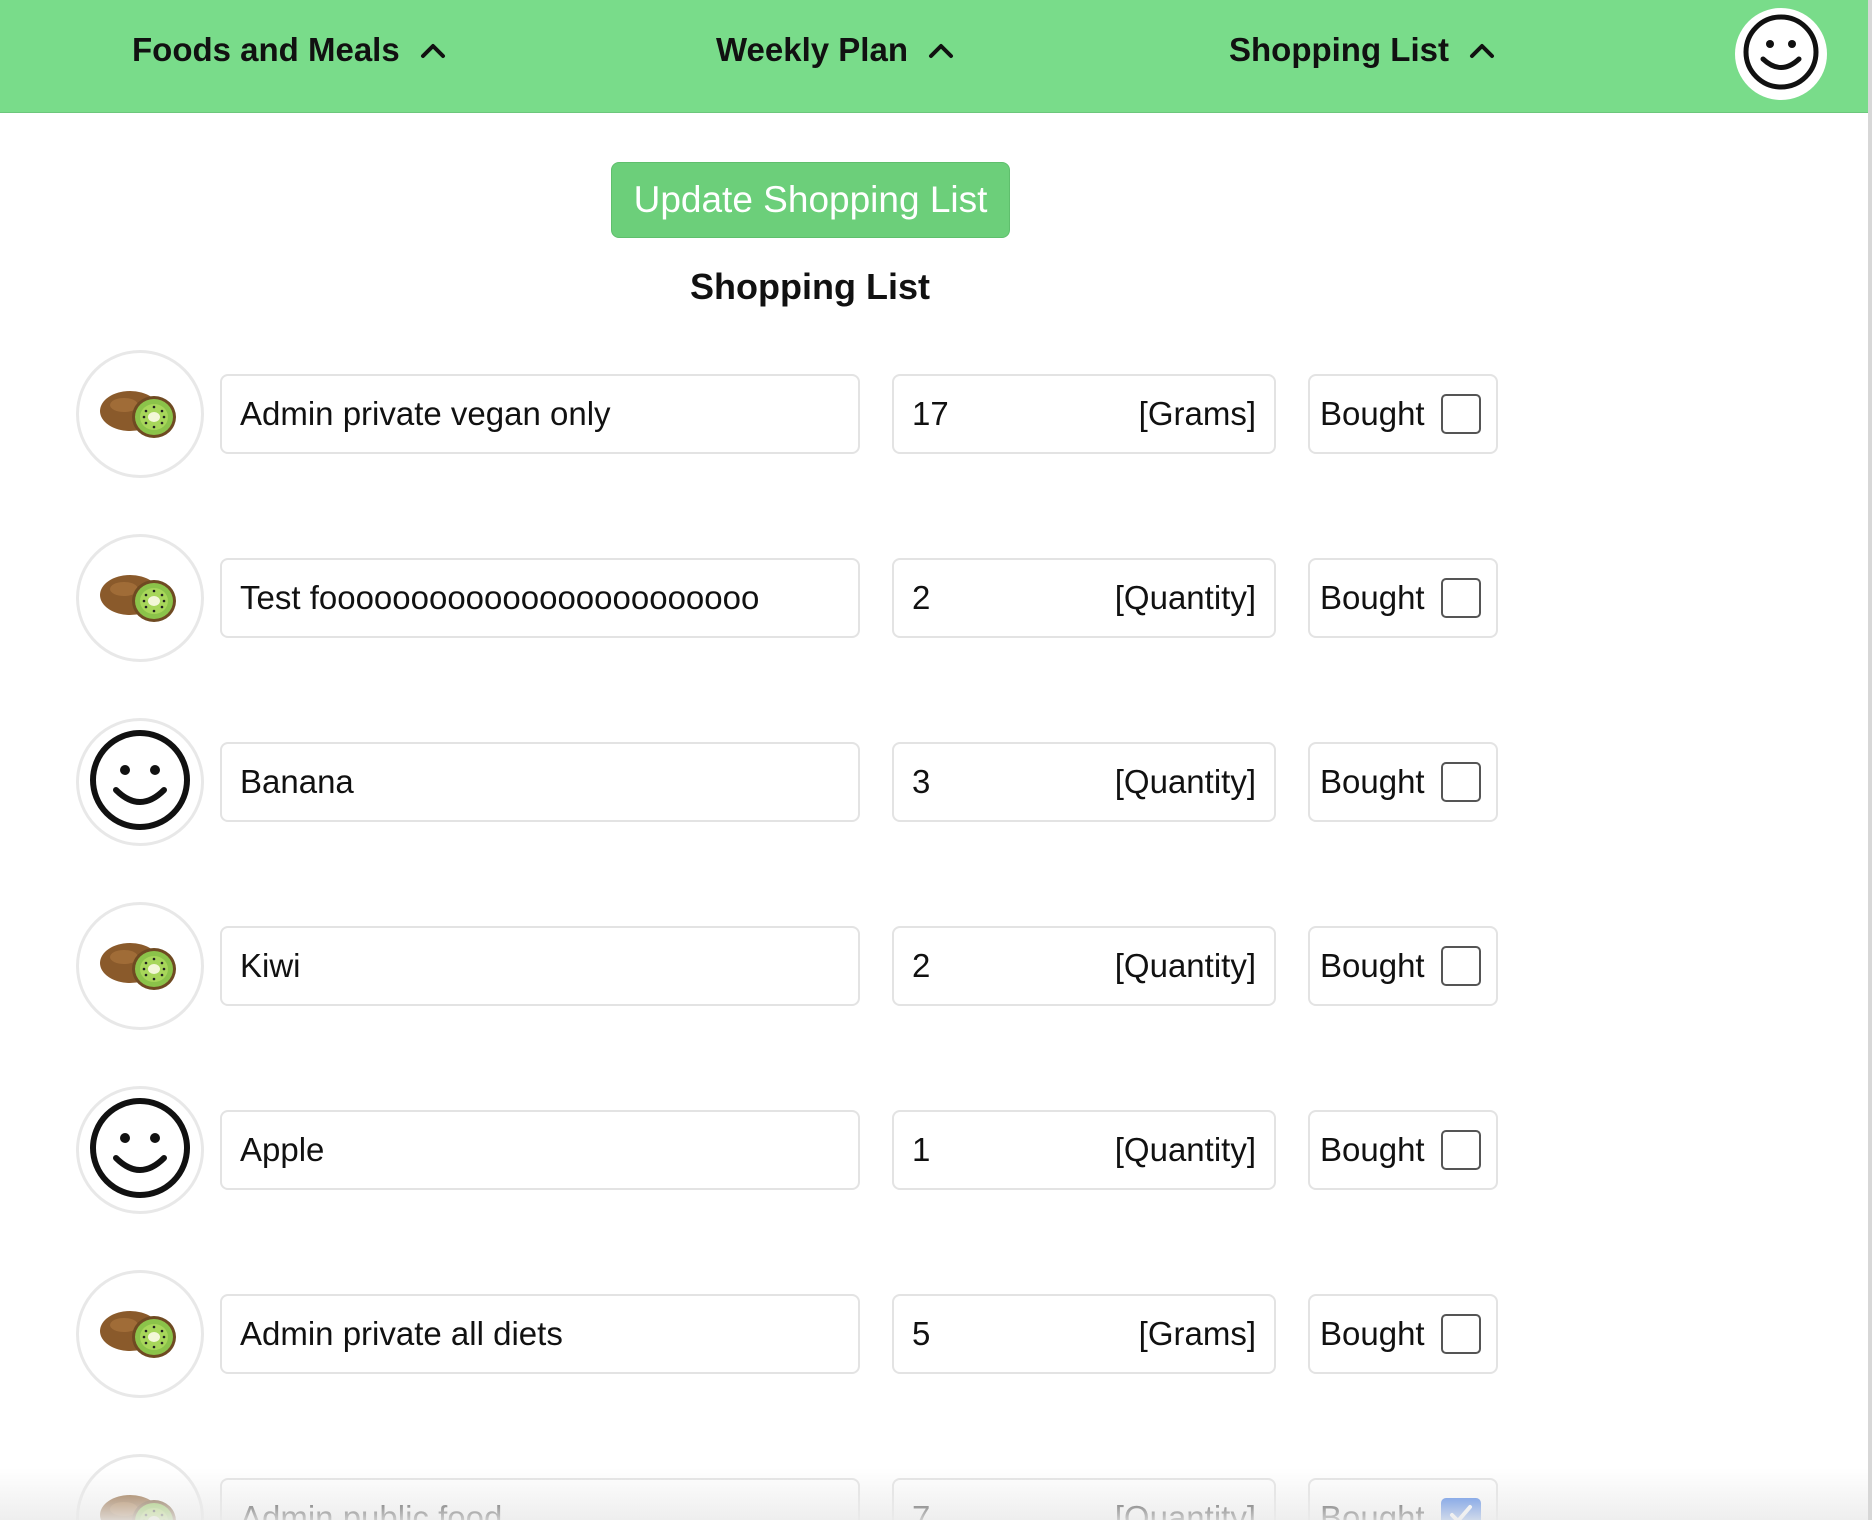  What do you see at coordinates (1084, 414) in the screenshot?
I see `quantity-field: 17 [Grams]` at bounding box center [1084, 414].